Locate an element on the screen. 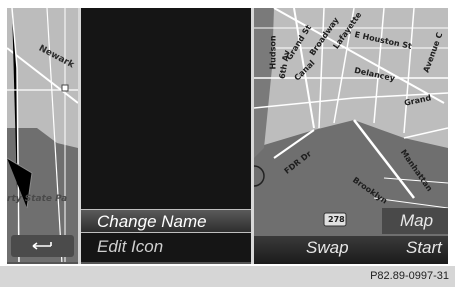 This screenshot has width=455, height=287. map-label-state-park: rty State Pa is located at coordinates (37, 199).